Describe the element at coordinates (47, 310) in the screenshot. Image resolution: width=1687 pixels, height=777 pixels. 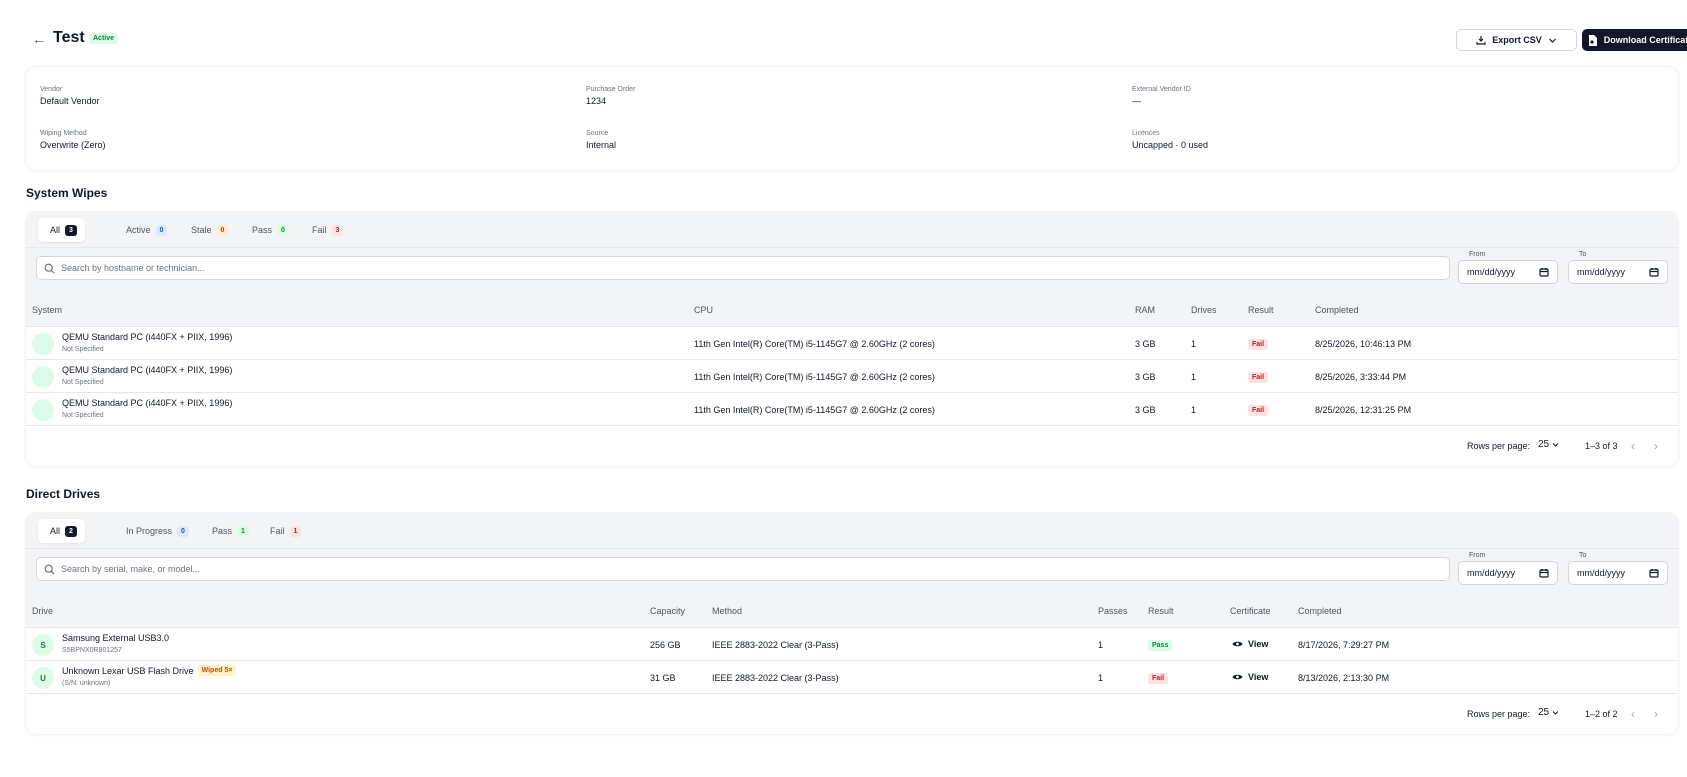
I see `column-header-system: System` at that location.